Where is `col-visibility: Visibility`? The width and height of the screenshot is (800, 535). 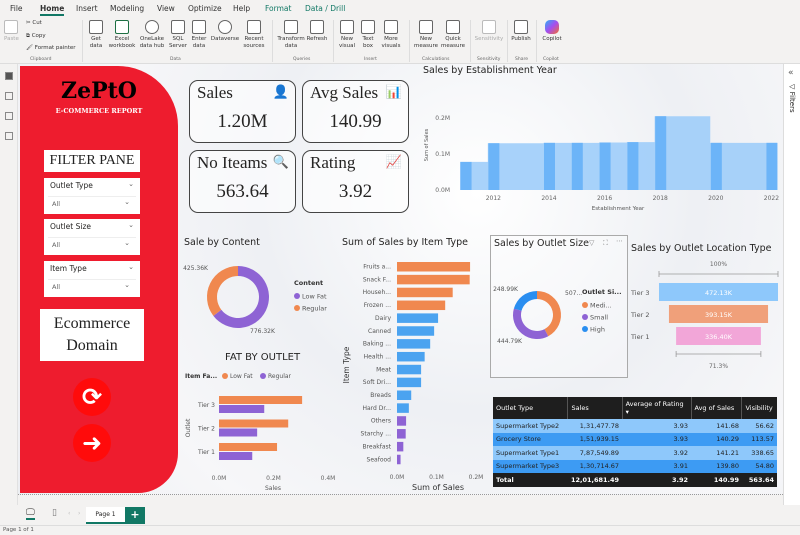 col-visibility: Visibility is located at coordinates (759, 408).